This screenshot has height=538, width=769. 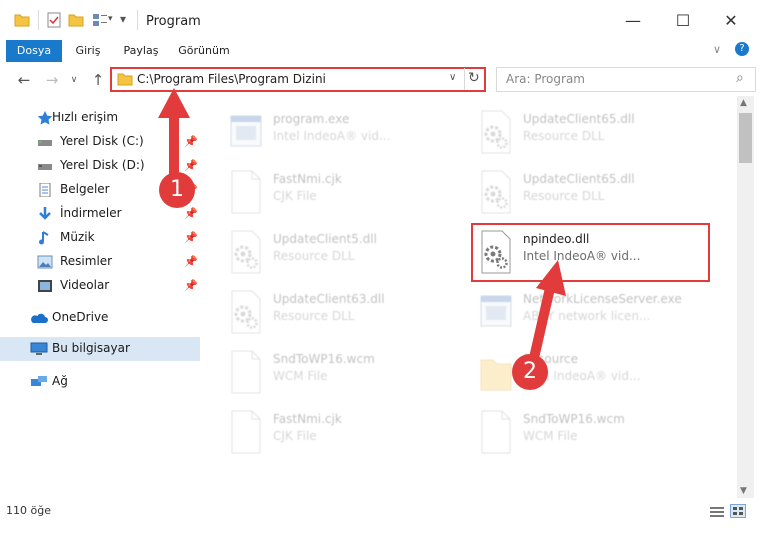 I want to click on highlight-box, so click(x=590, y=252).